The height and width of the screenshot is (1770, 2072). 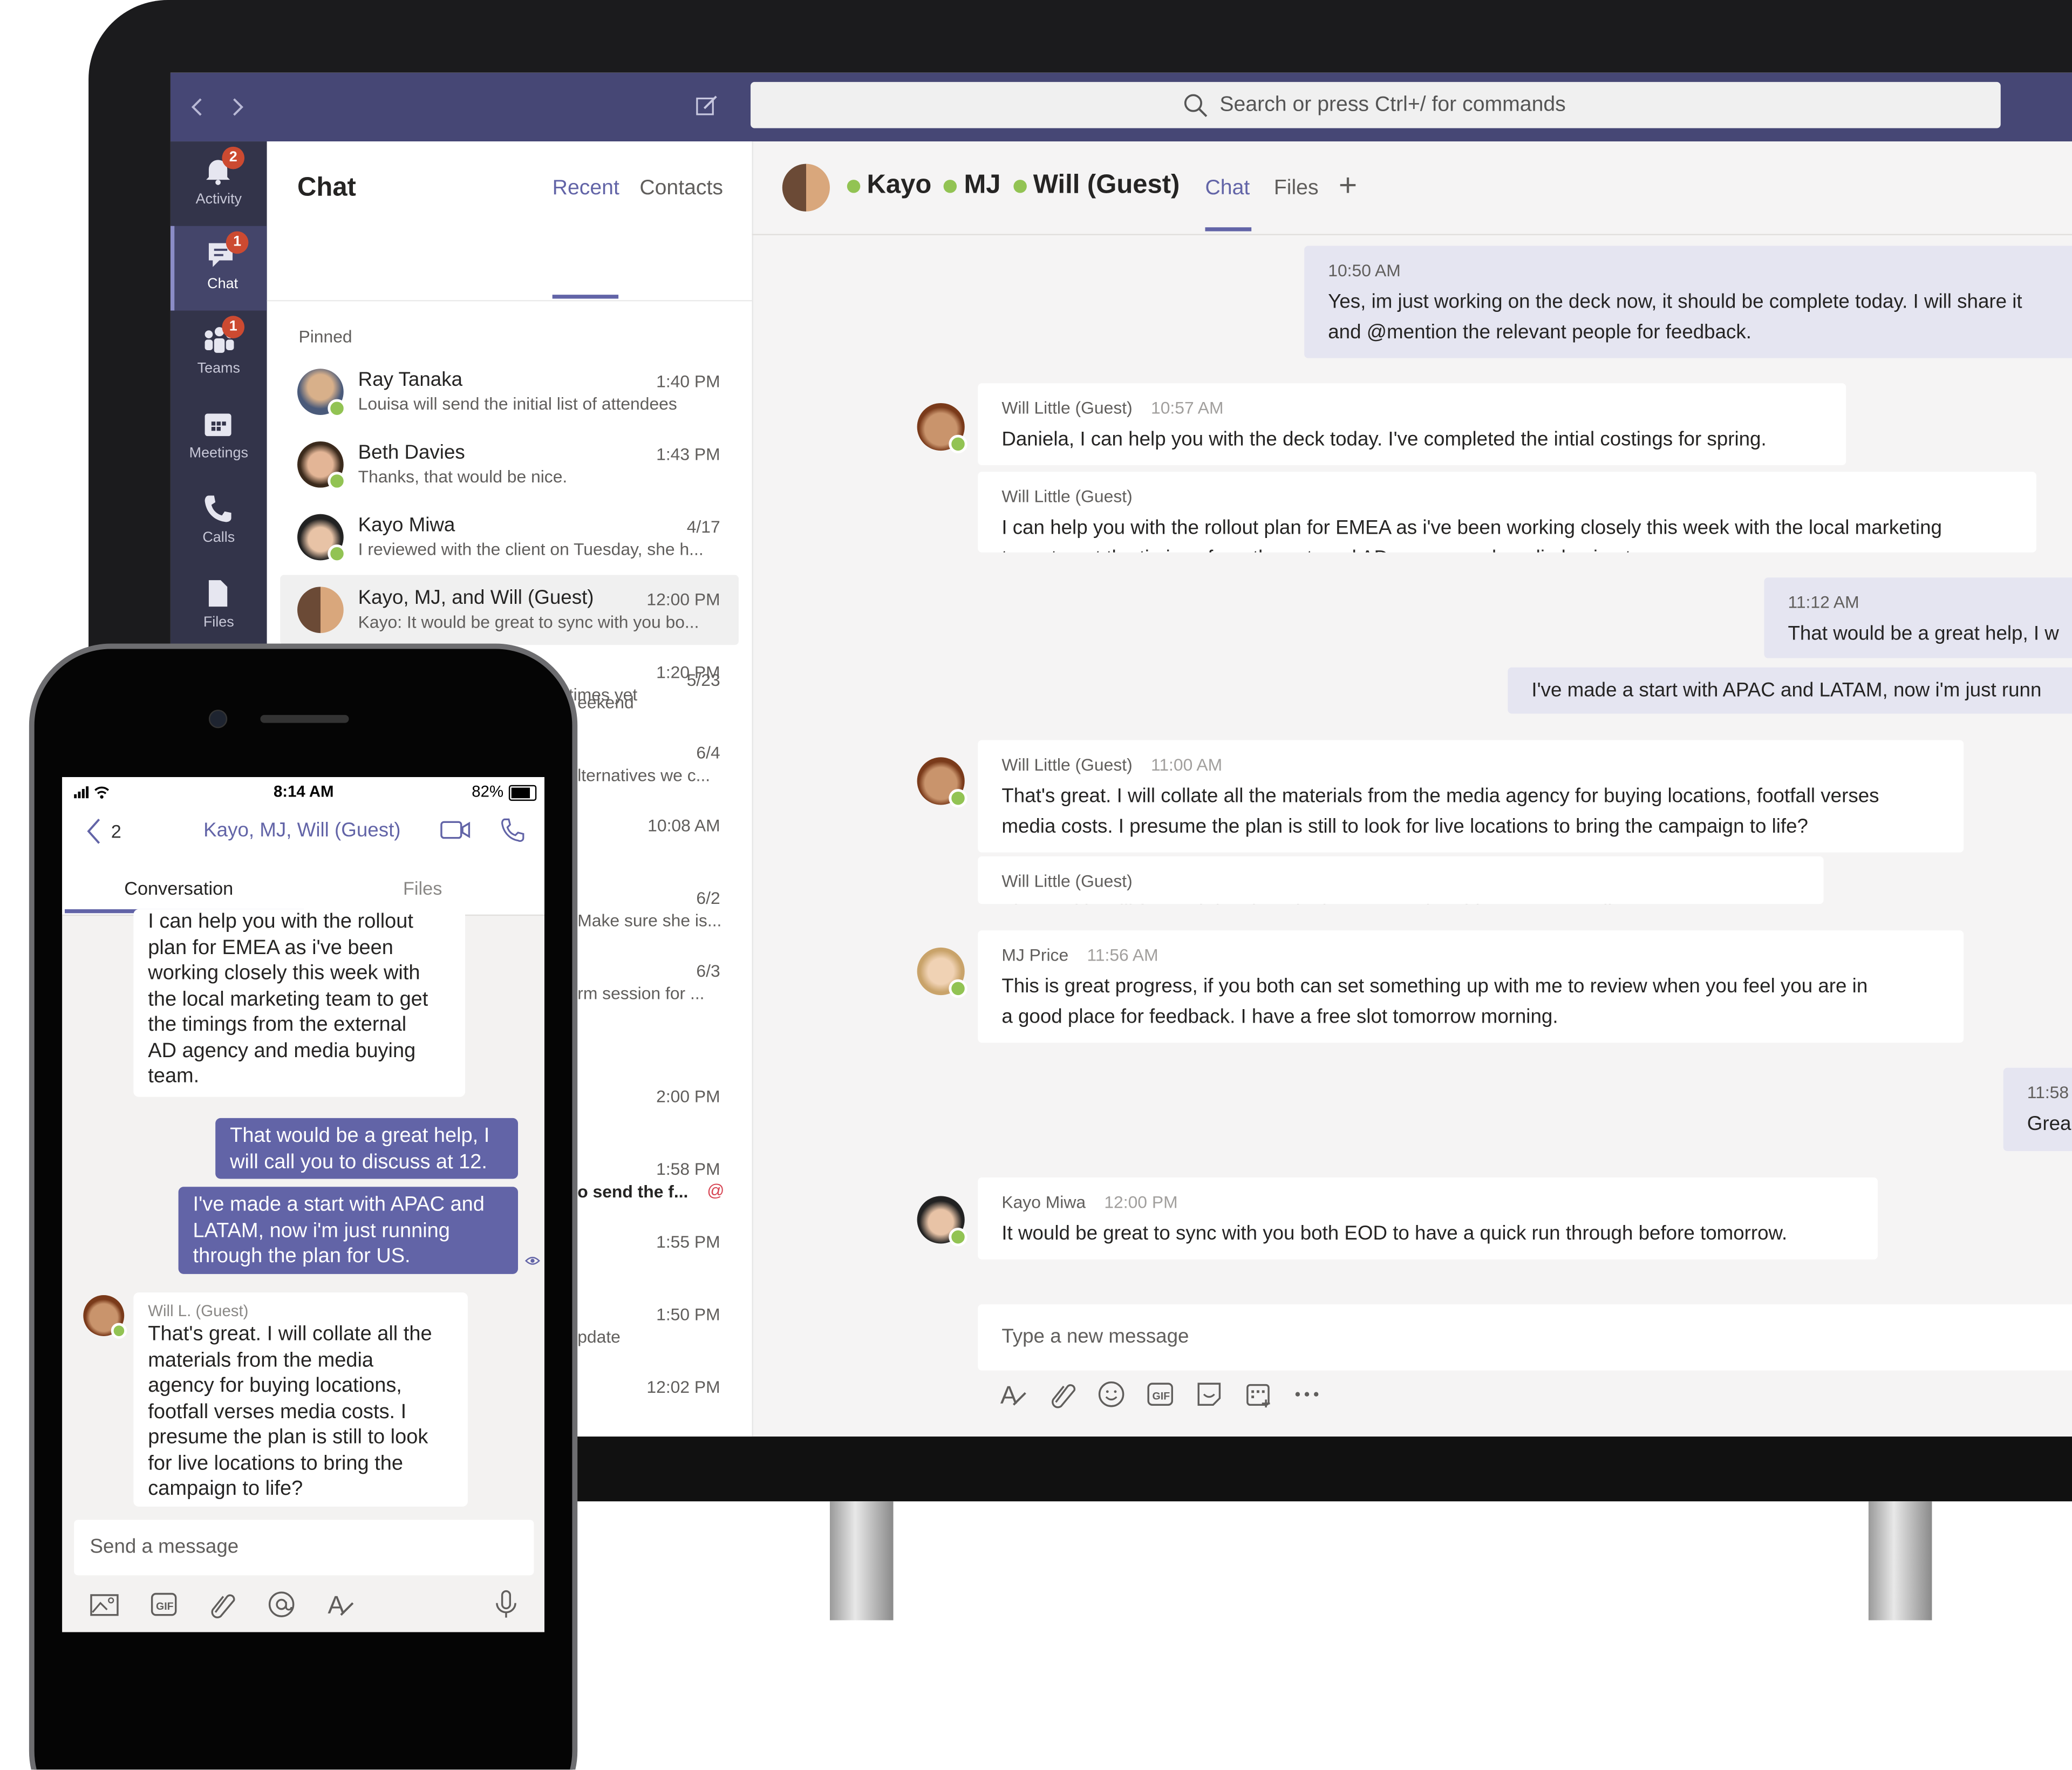 I want to click on message-meta: 10:50 AM, so click(x=1700, y=271).